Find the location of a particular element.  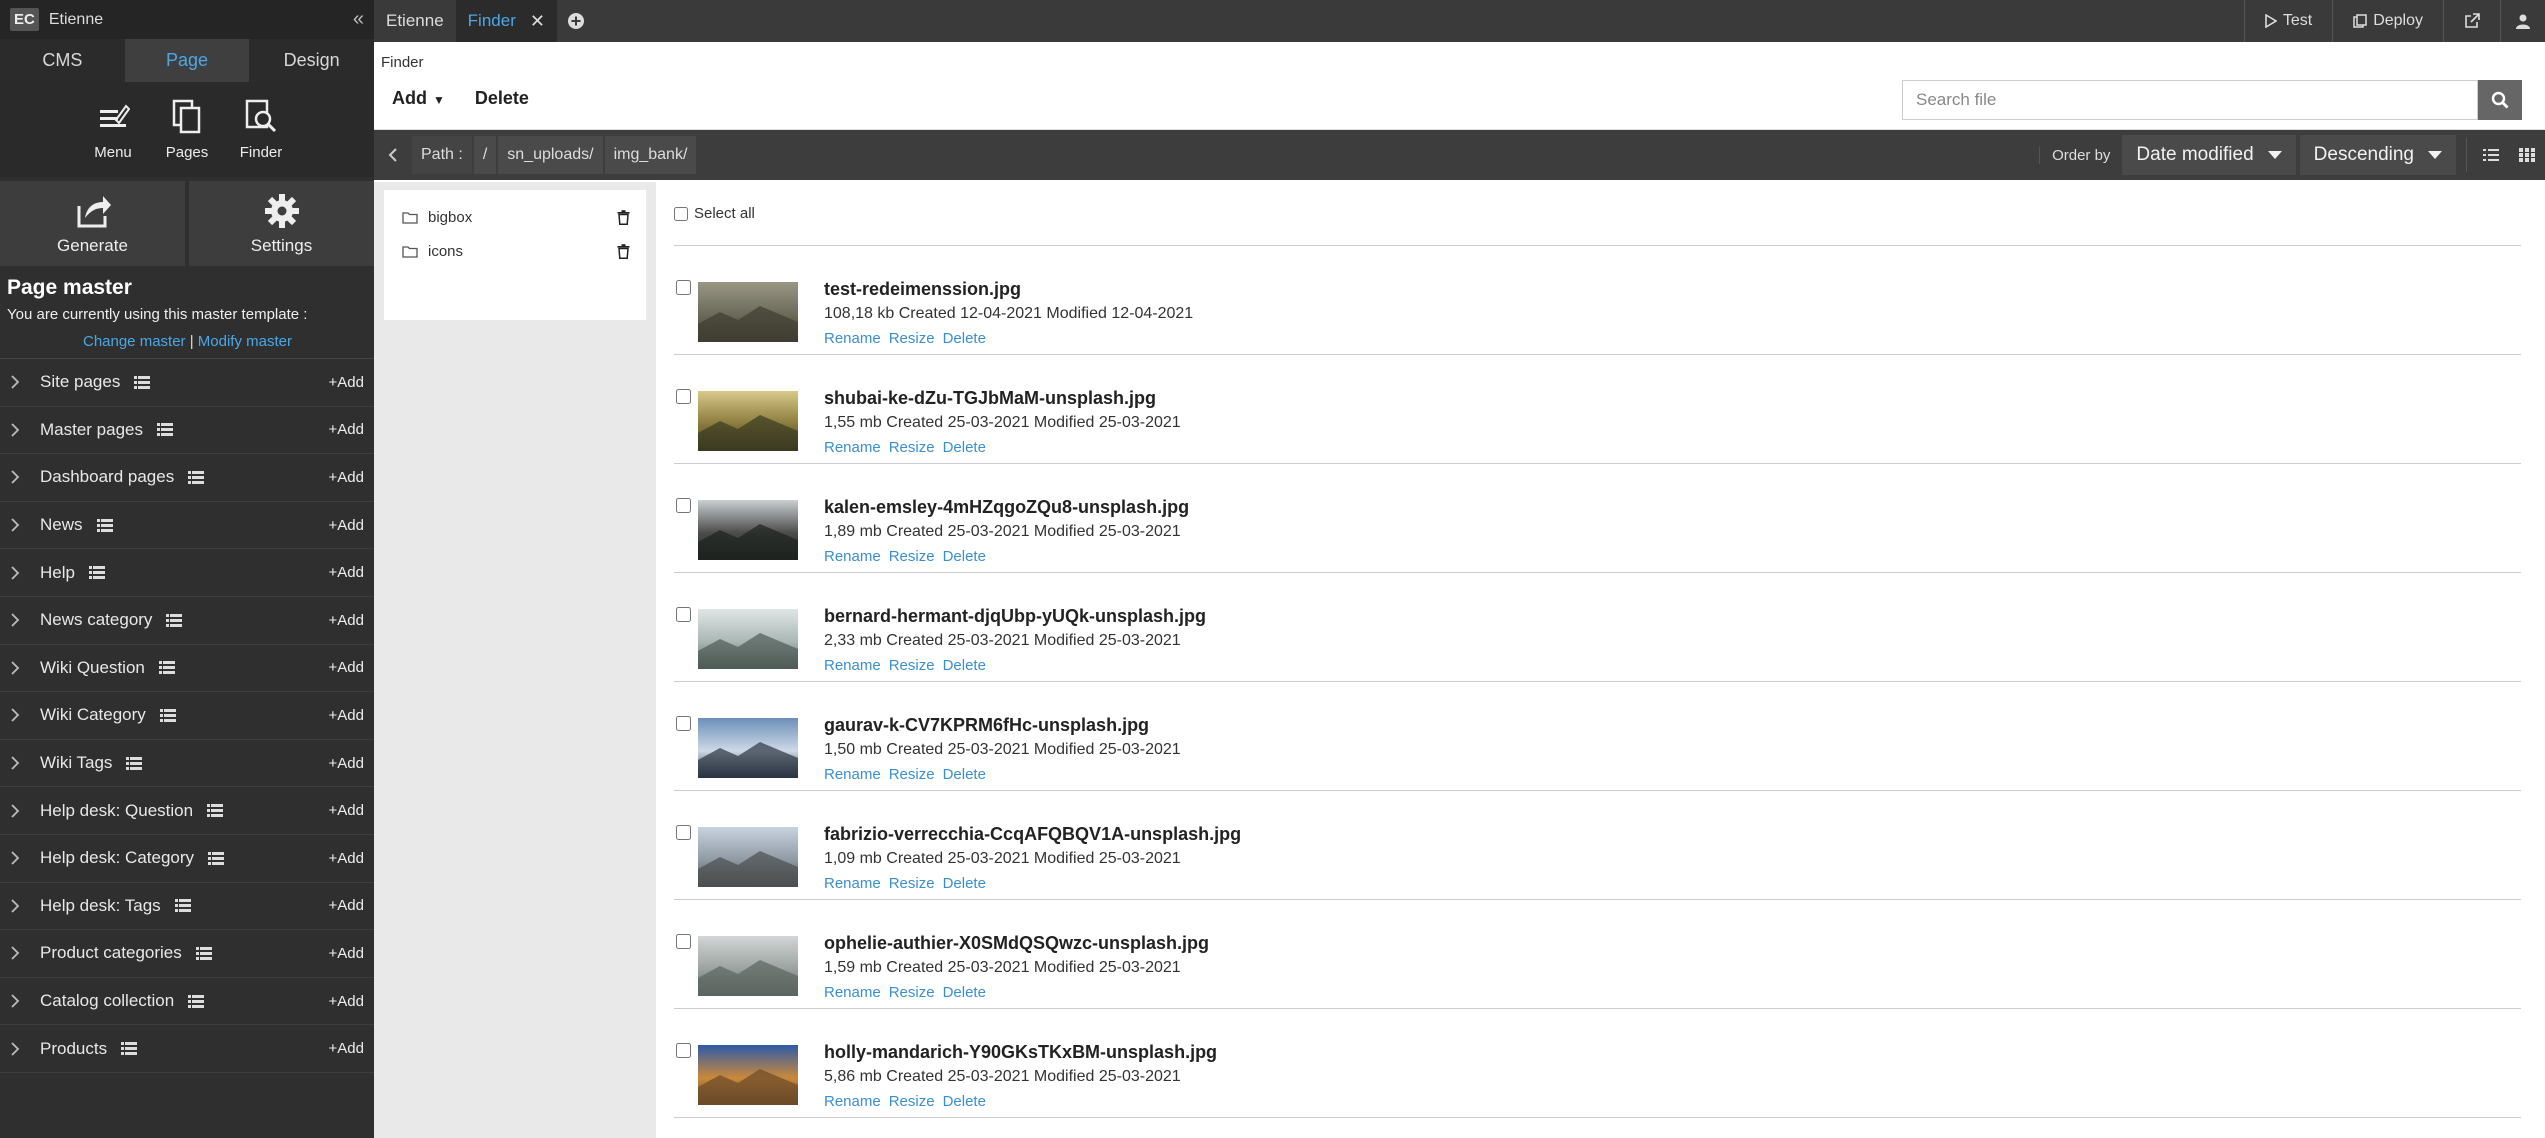

add-tab-icon is located at coordinates (576, 21).